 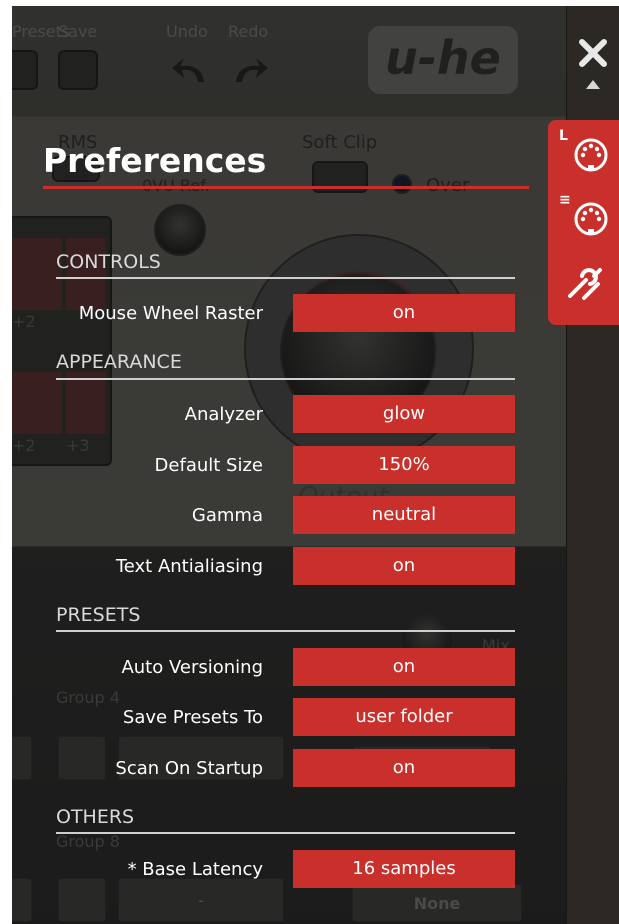 I want to click on save-presets-to-label: Save Presets To, so click(x=192, y=717).